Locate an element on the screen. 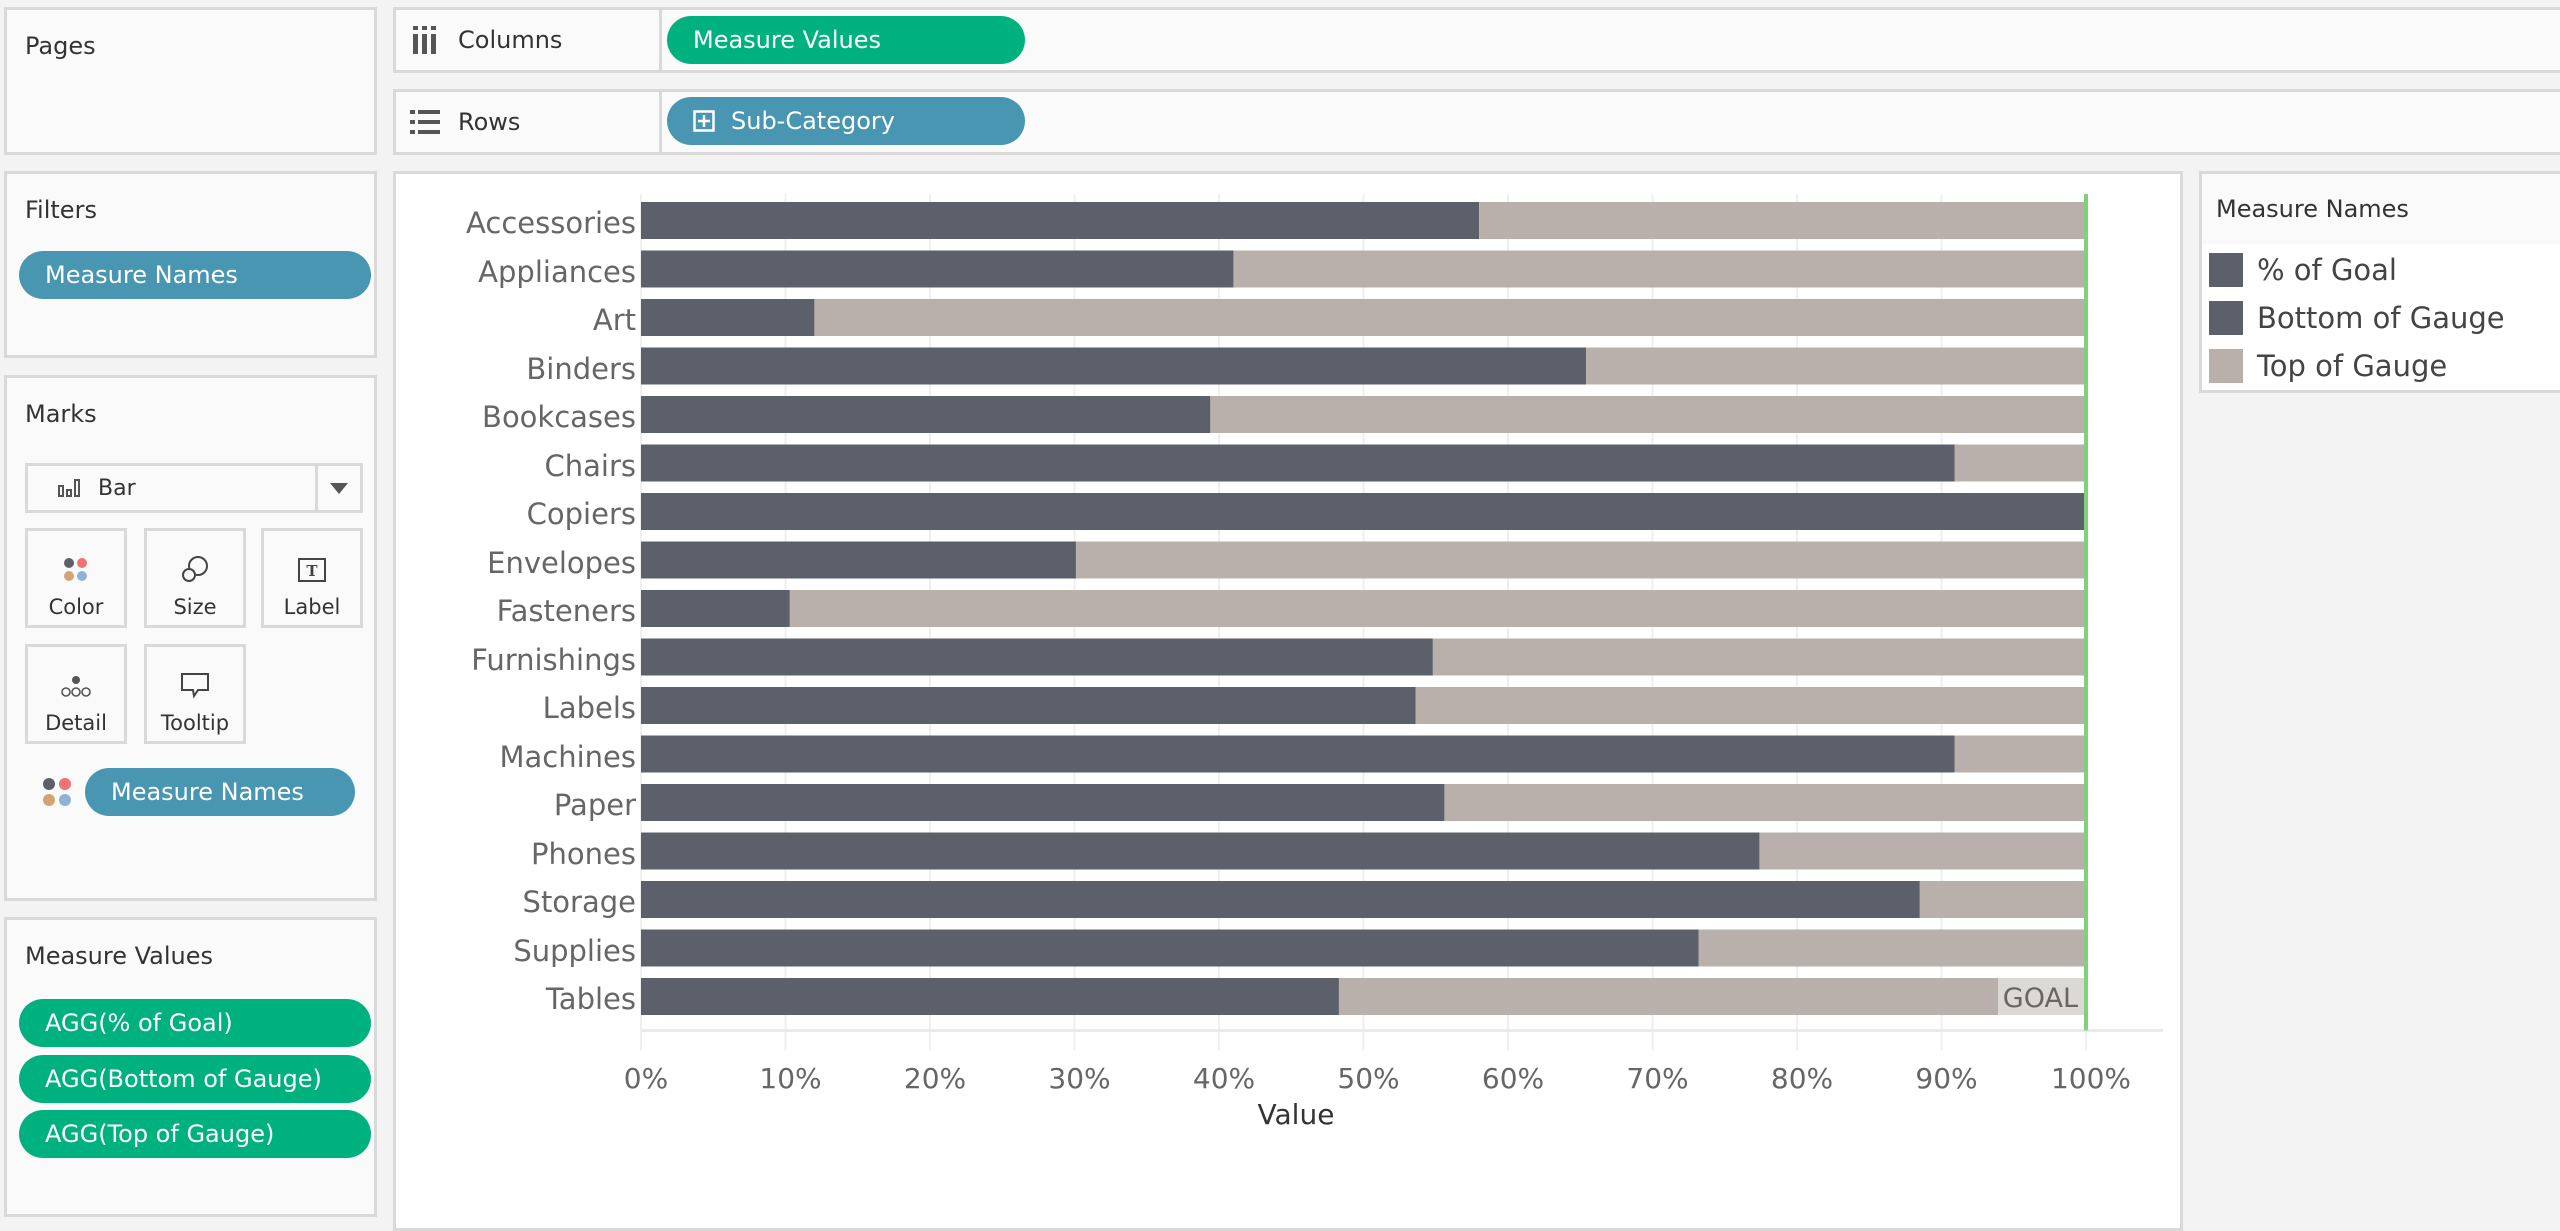  expand-icon is located at coordinates (704, 121).